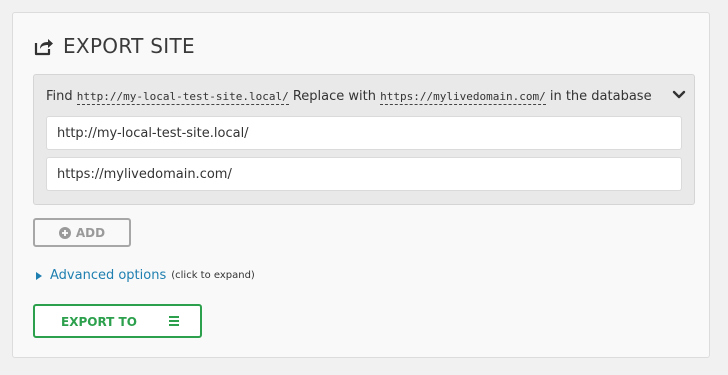 This screenshot has width=728, height=375. What do you see at coordinates (334, 96) in the screenshot?
I see `replace-prefix-label: Replace with` at bounding box center [334, 96].